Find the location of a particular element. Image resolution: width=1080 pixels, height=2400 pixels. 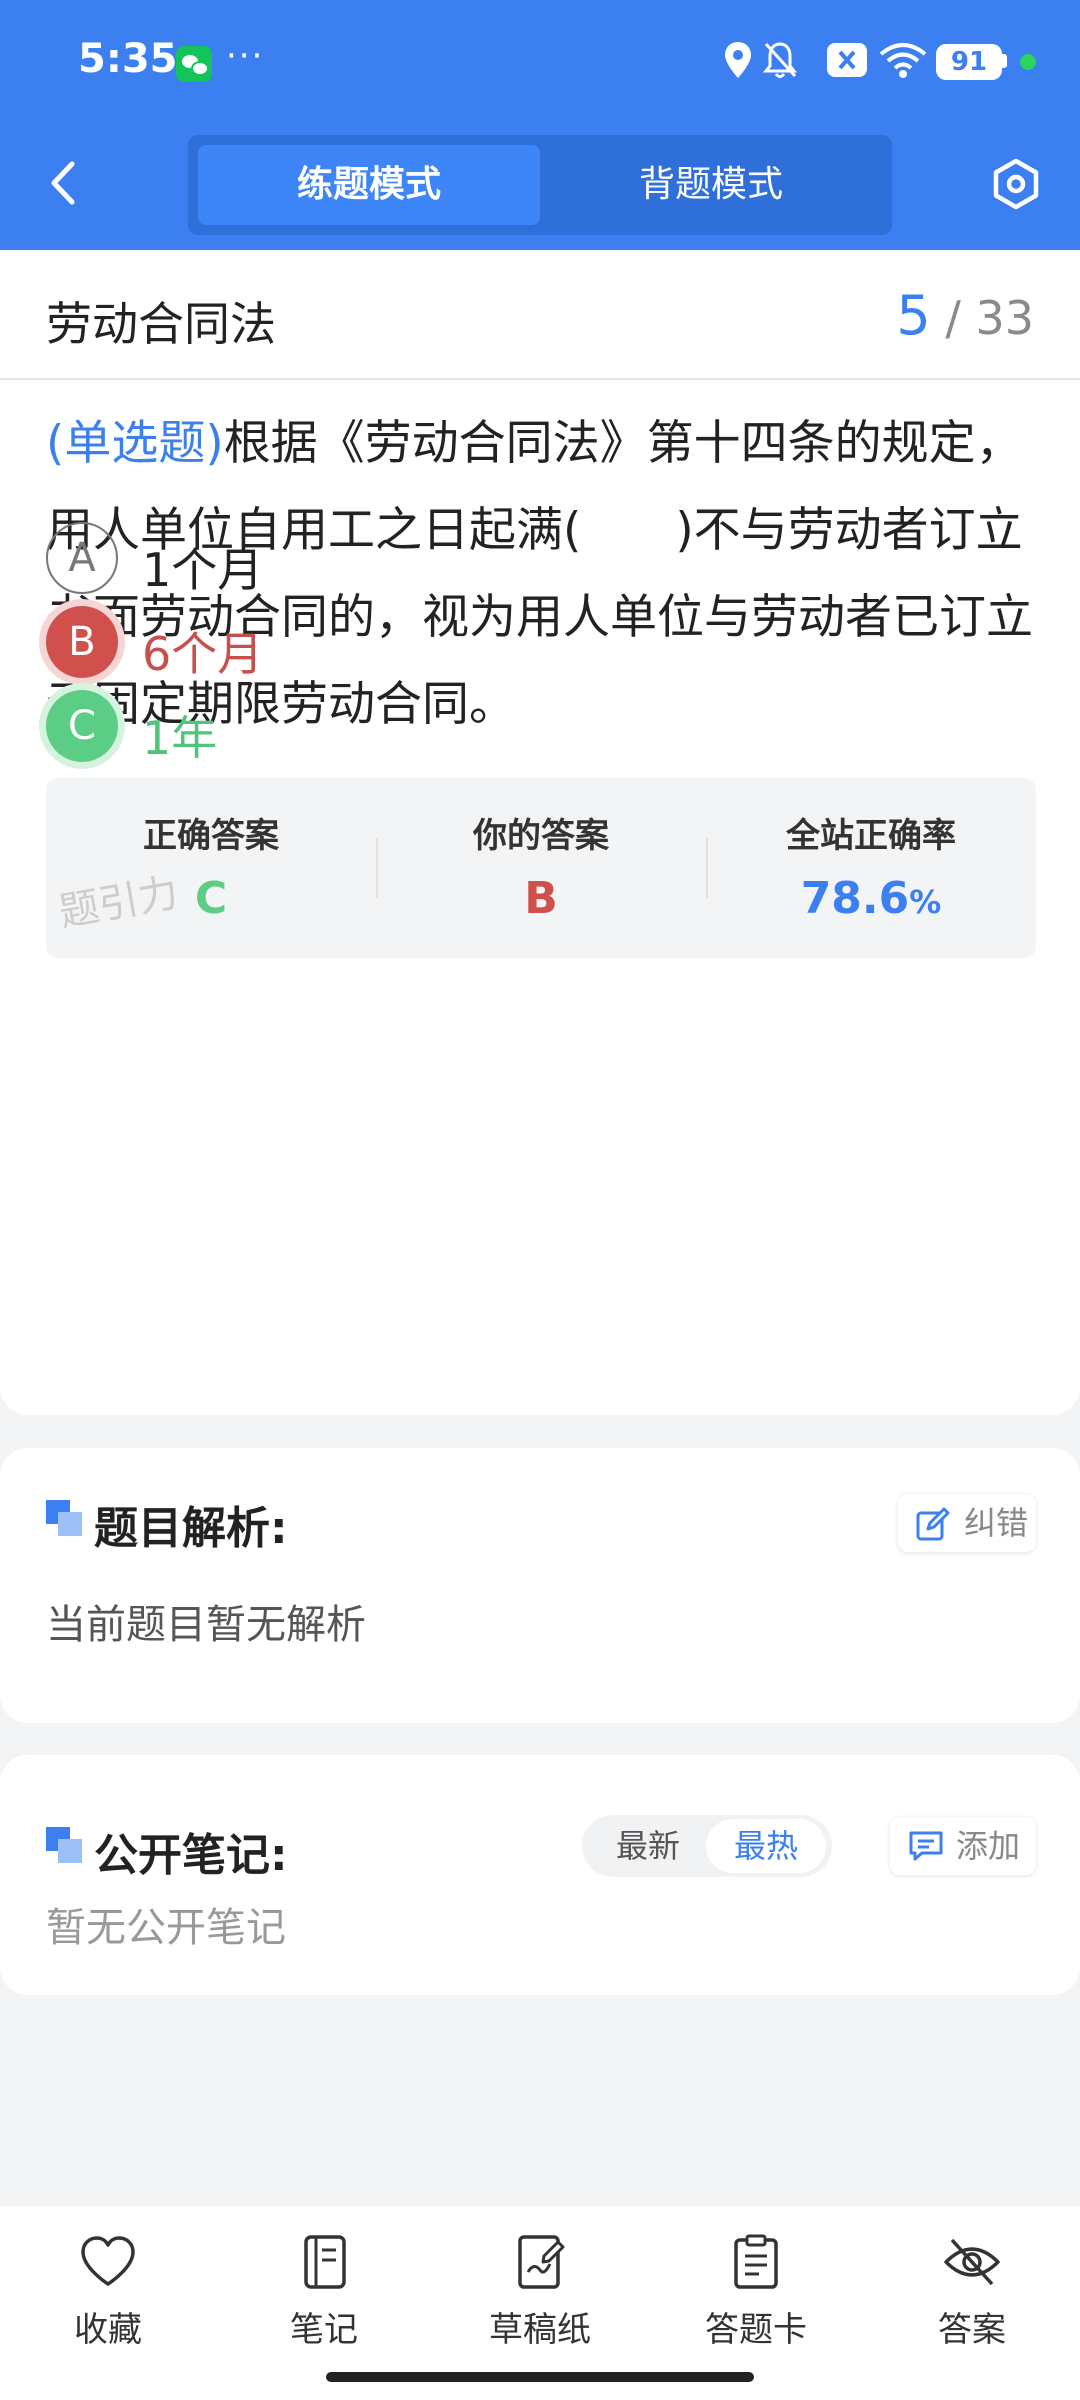

analysis-title: 题目解析: is located at coordinates (191, 1528).